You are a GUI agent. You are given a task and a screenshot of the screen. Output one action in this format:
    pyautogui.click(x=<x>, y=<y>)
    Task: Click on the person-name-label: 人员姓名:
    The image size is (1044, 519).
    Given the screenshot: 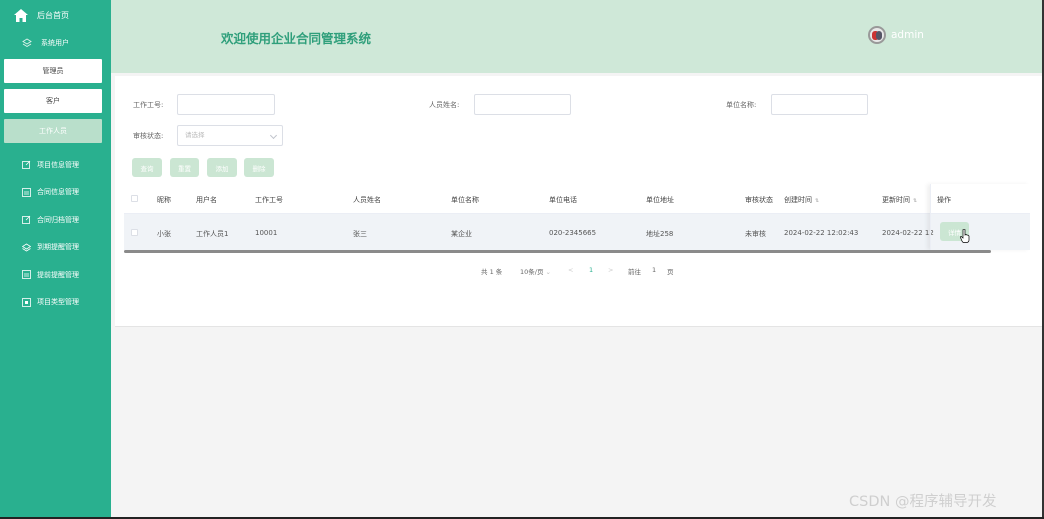 What is the action you would take?
    pyautogui.click(x=444, y=105)
    